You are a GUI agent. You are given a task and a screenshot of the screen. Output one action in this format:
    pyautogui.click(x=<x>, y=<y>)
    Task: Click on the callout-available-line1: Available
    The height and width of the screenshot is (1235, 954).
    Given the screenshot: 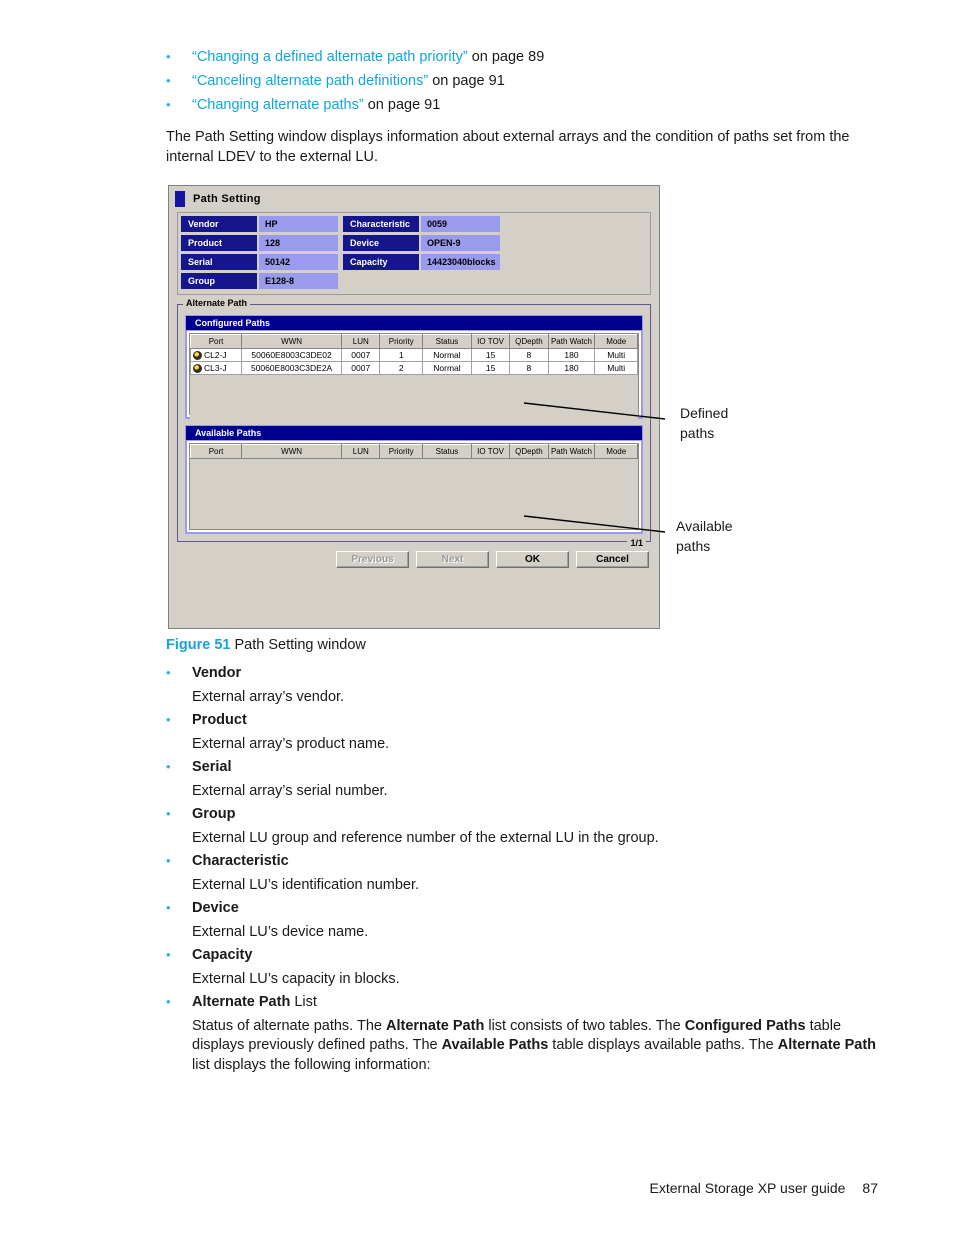 What is the action you would take?
    pyautogui.click(x=704, y=526)
    